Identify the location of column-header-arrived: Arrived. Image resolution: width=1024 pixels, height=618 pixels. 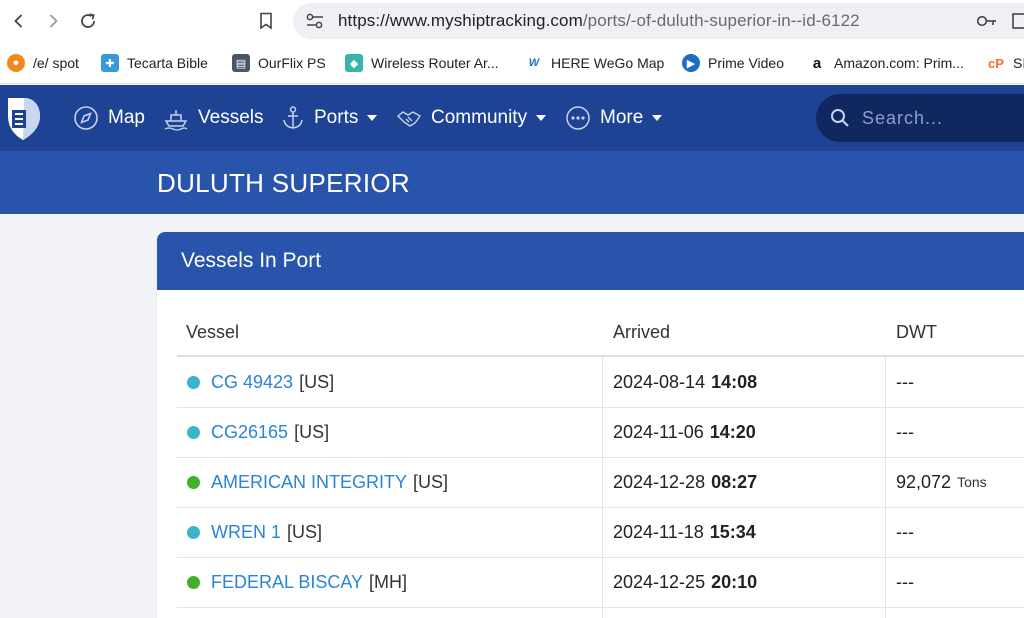
(641, 332).